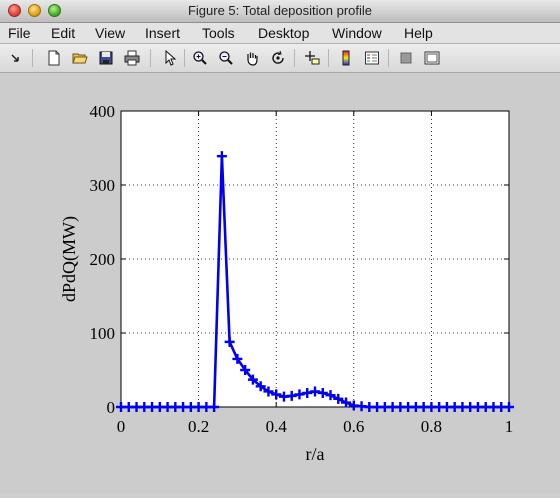 The width and height of the screenshot is (560, 498). I want to click on hide-plot-tools-icon, so click(406, 58).